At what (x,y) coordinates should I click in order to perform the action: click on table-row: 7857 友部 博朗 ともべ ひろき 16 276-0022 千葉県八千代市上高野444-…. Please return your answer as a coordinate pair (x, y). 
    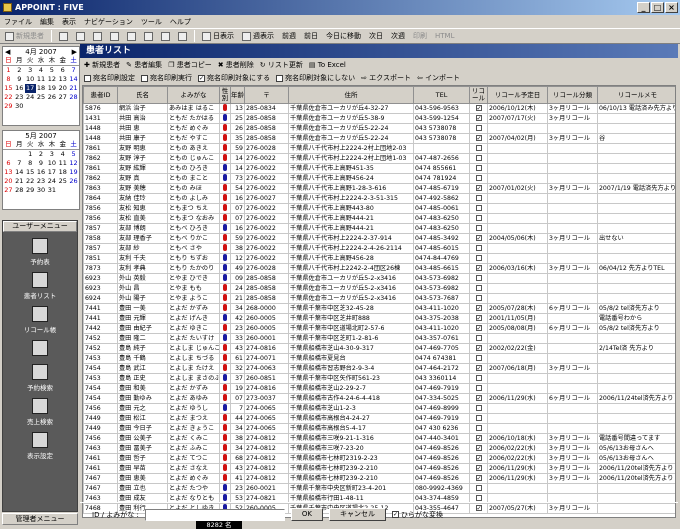
    Looking at the image, I should click on (379, 228).